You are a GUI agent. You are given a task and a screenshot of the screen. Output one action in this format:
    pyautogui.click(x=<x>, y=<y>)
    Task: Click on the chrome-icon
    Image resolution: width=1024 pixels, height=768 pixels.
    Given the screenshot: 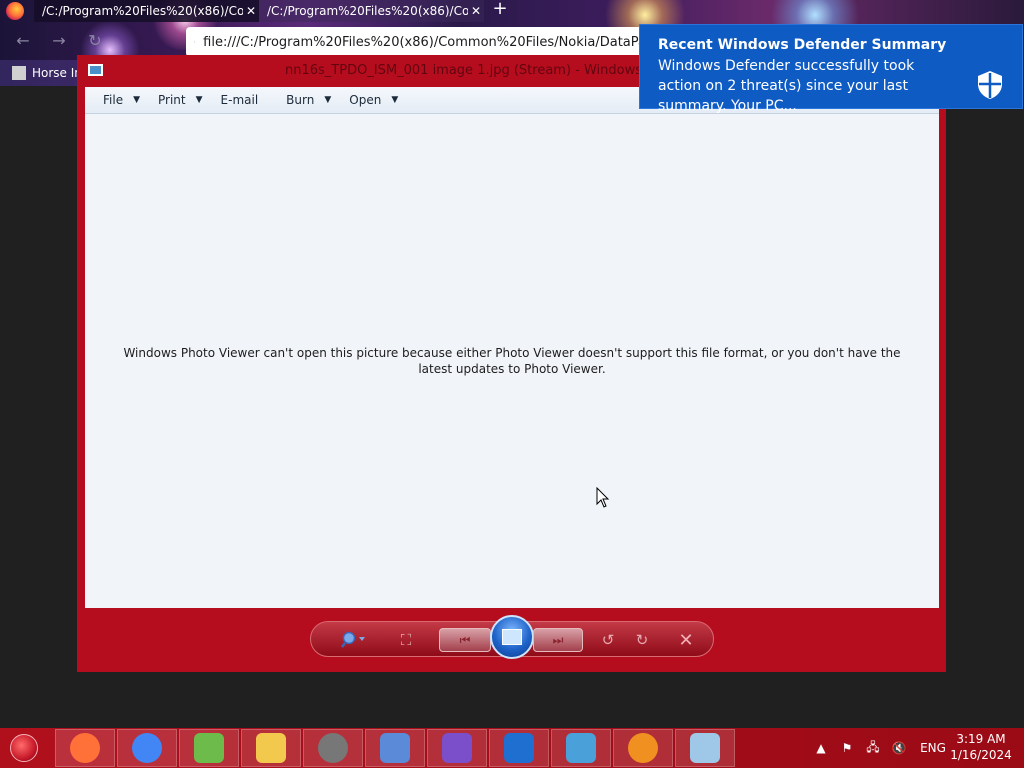 What is the action you would take?
    pyautogui.click(x=147, y=748)
    